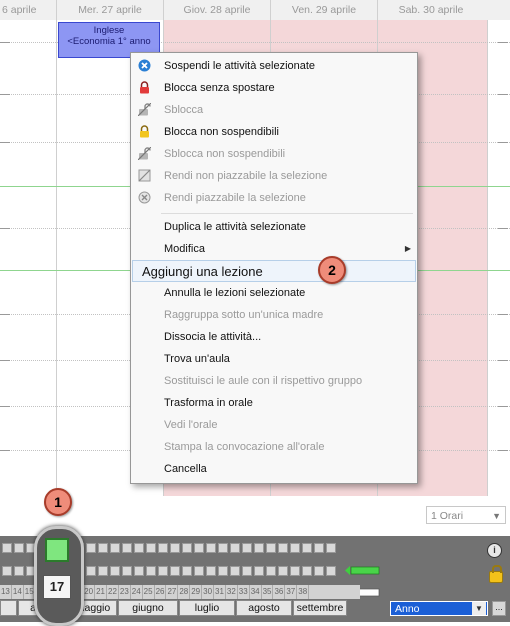  What do you see at coordinates (274, 469) in the screenshot?
I see `menu-item-cancella: Cancella` at bounding box center [274, 469].